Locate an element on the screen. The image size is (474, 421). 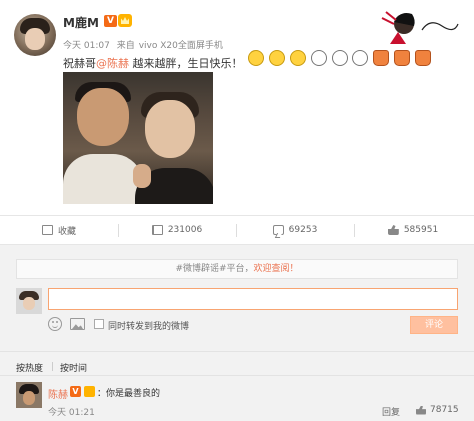
post-source: vivo X20全面屏手机 is located at coordinates (181, 46).